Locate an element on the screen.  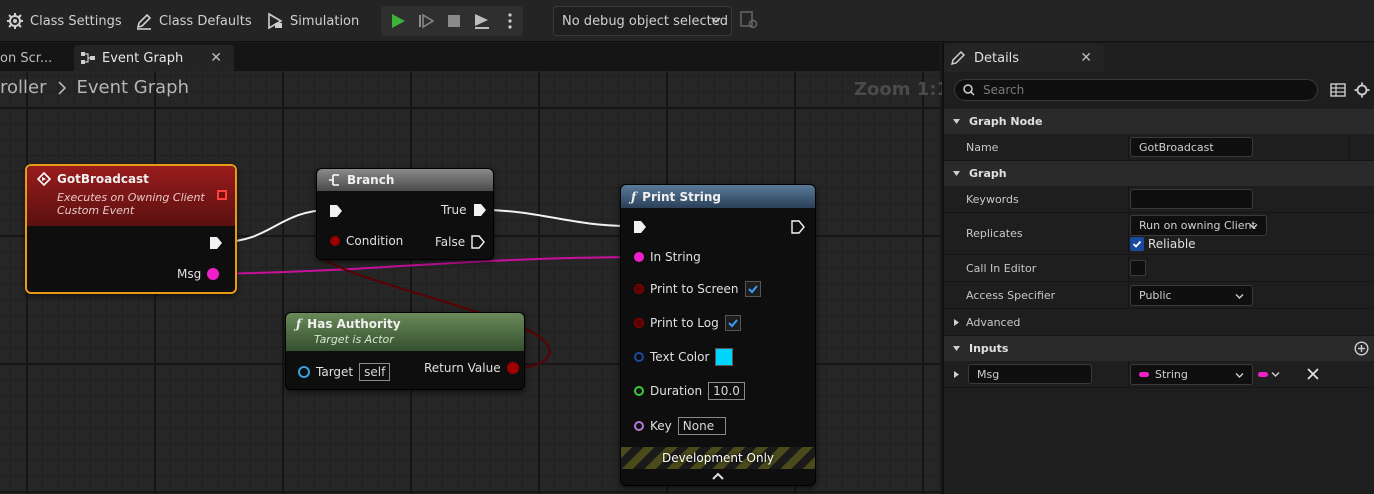
keywords-field is located at coordinates (1191, 199).